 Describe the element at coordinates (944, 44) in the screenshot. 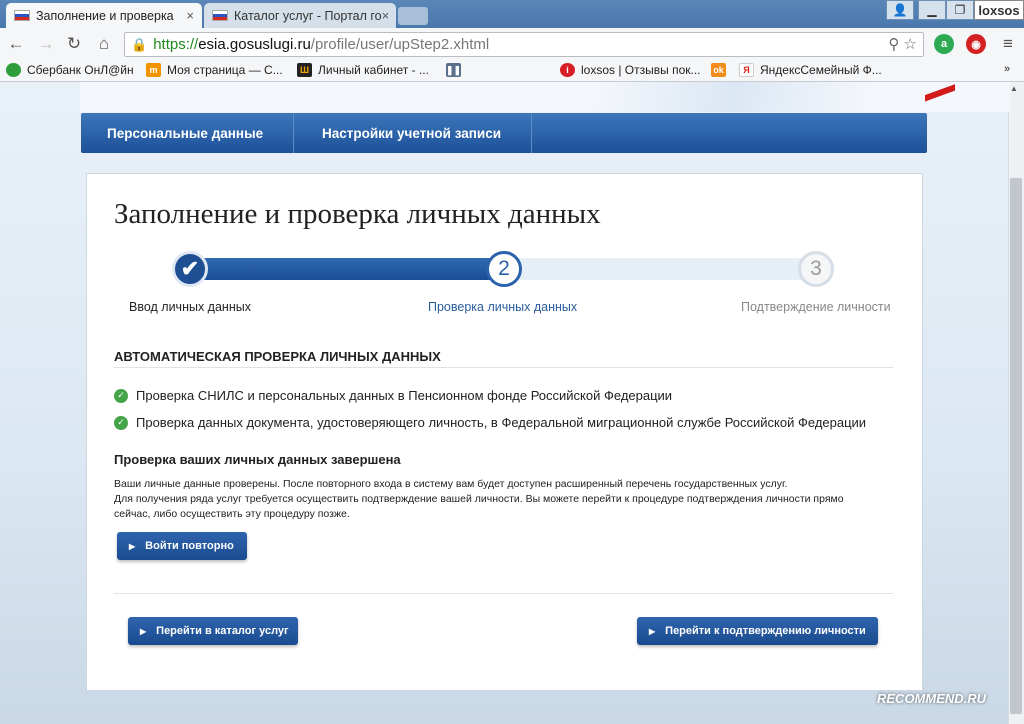

I see `extension-icon: a` at that location.